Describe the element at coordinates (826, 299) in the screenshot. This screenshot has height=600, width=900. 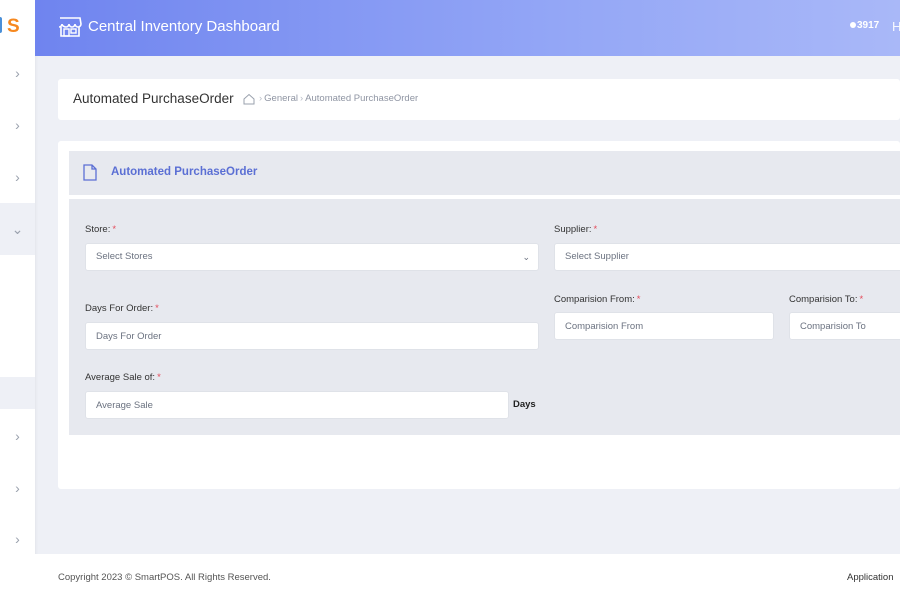
I see `comparision-to-label: Comparision To: *` at that location.